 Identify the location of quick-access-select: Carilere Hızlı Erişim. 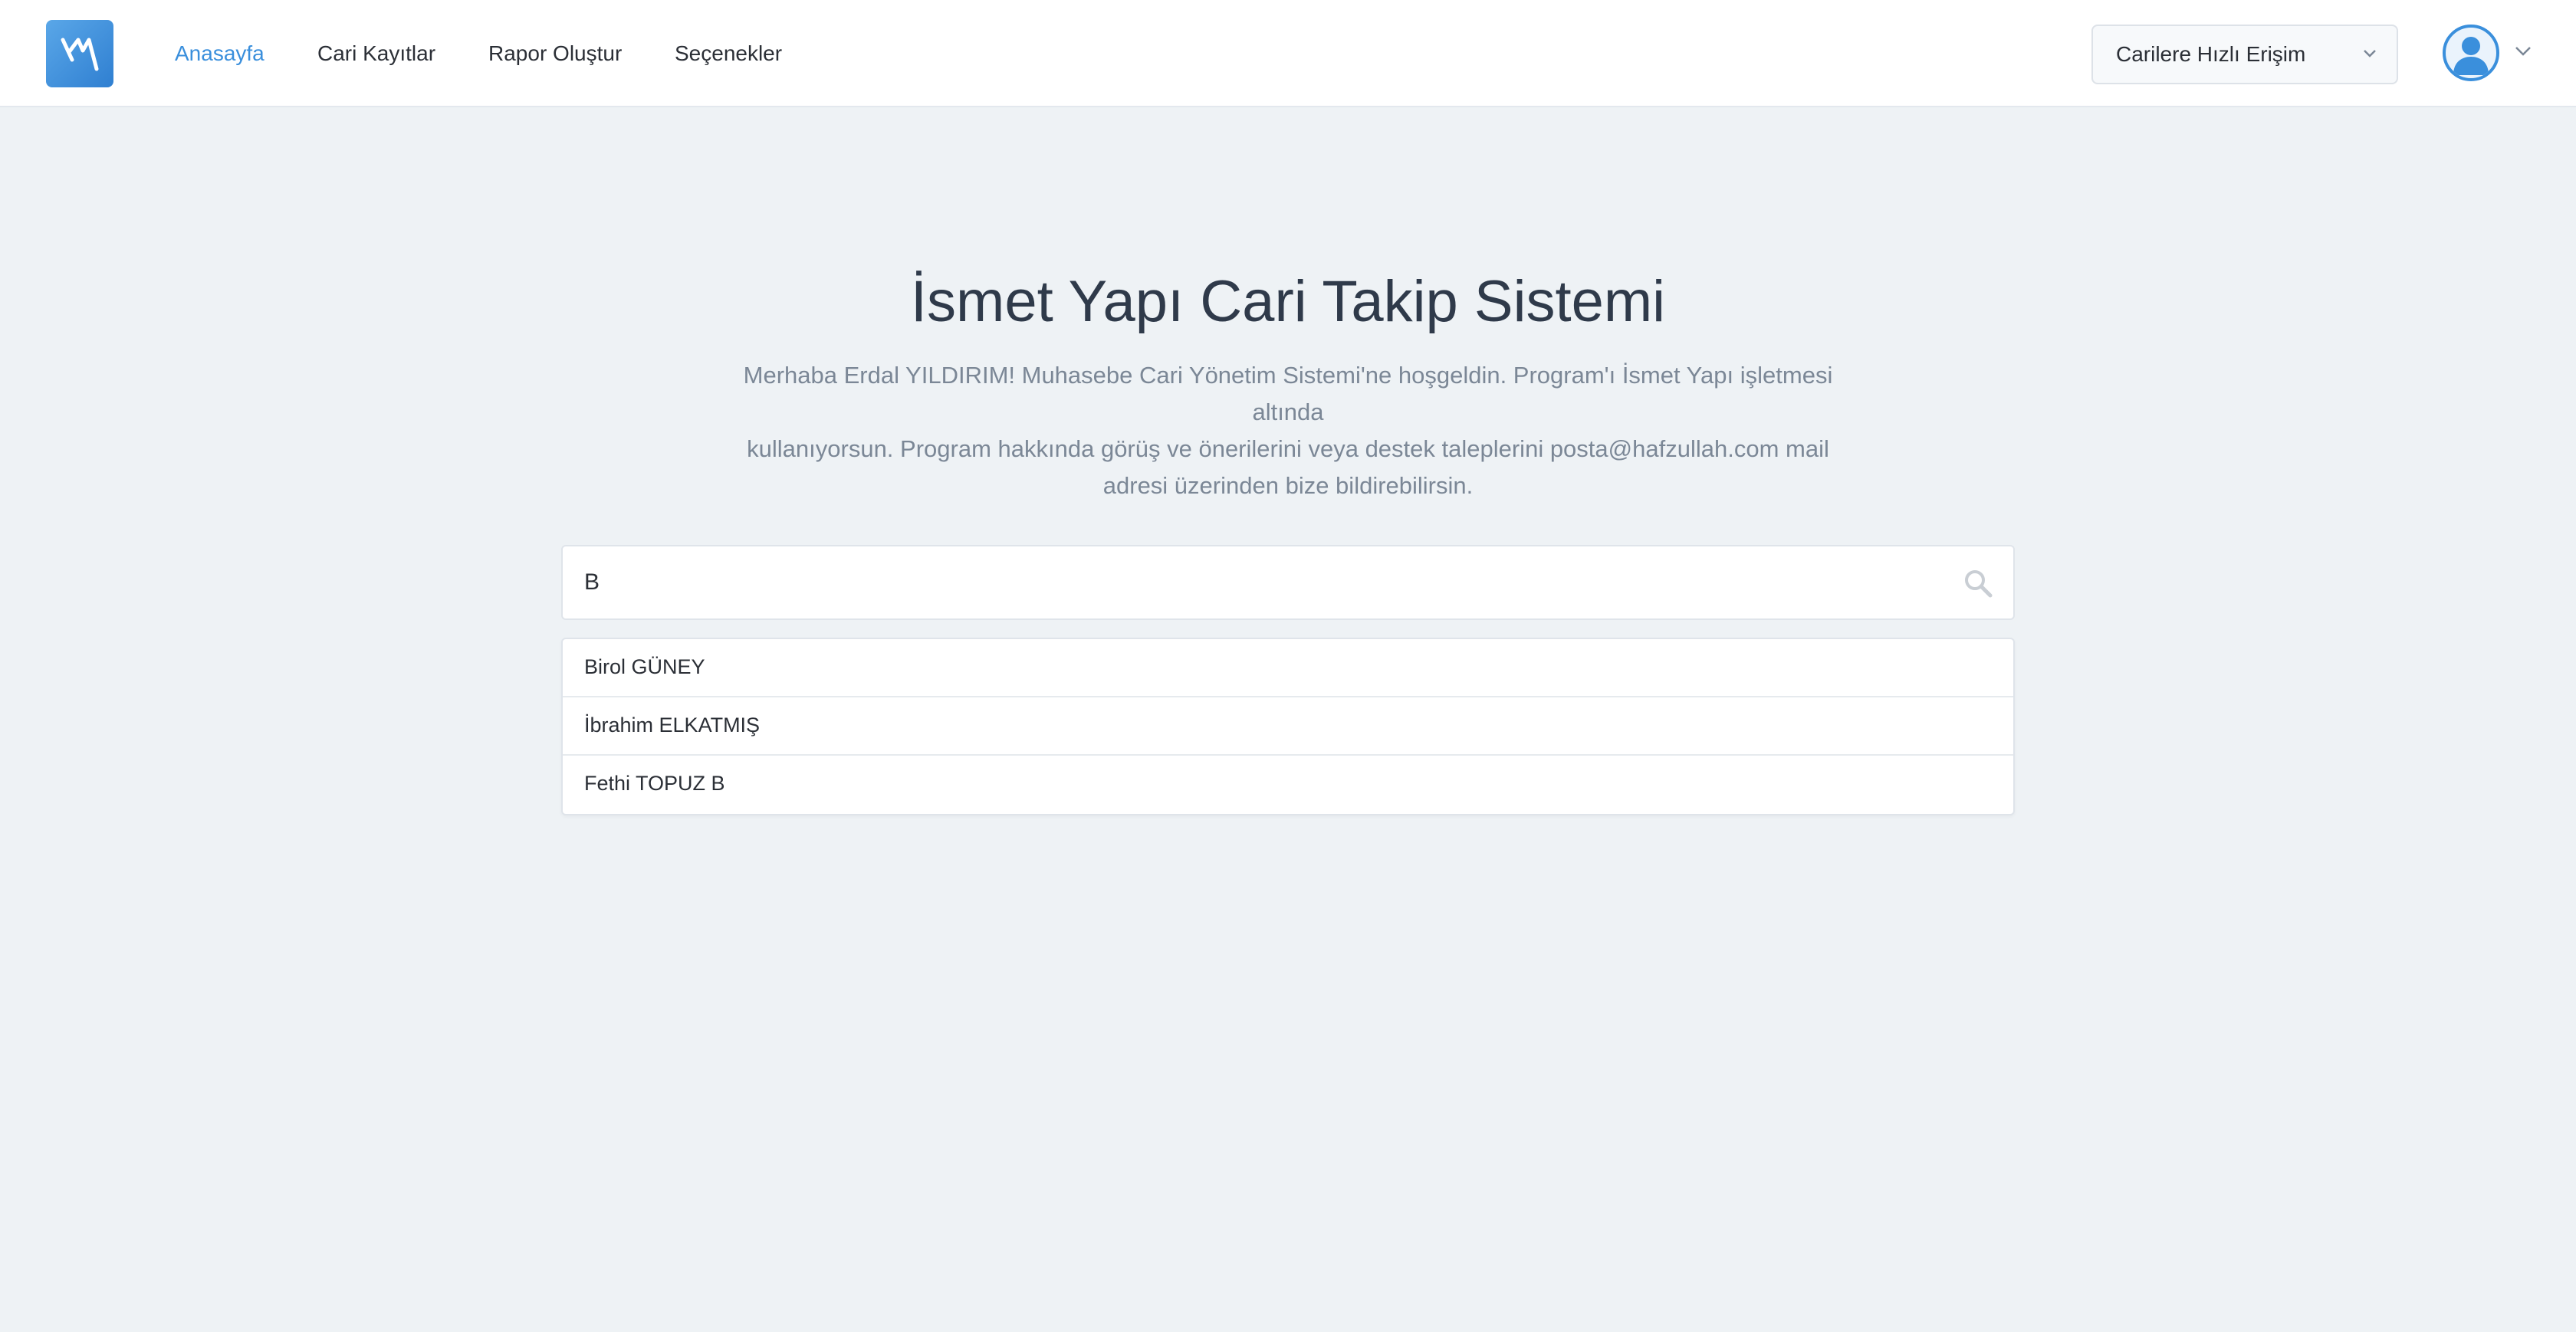
(2244, 54).